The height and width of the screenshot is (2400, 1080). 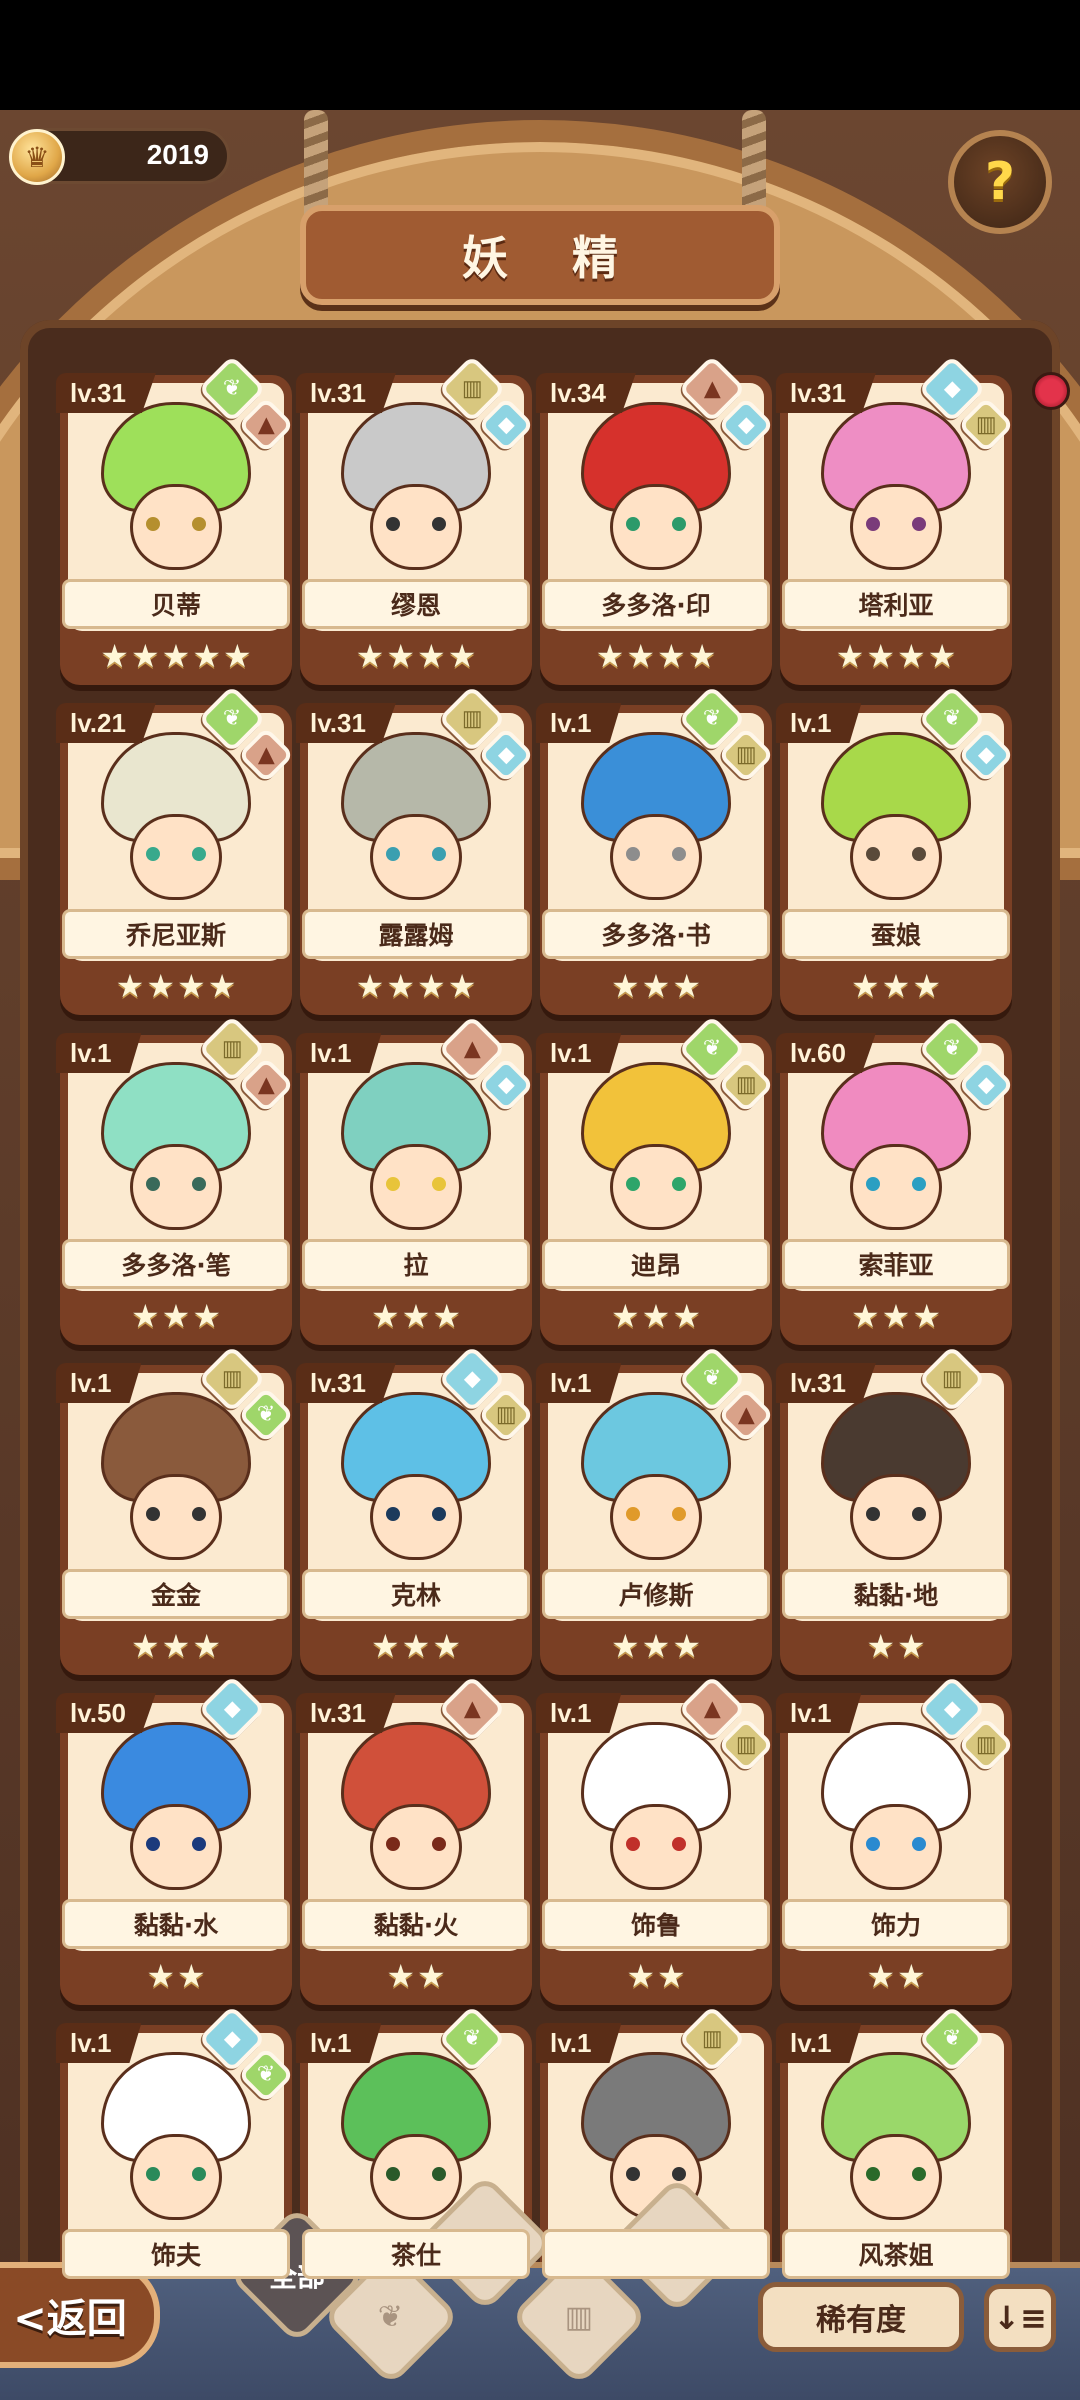 I want to click on sort-order-icon: ↓≡, so click(x=1020, y=2318).